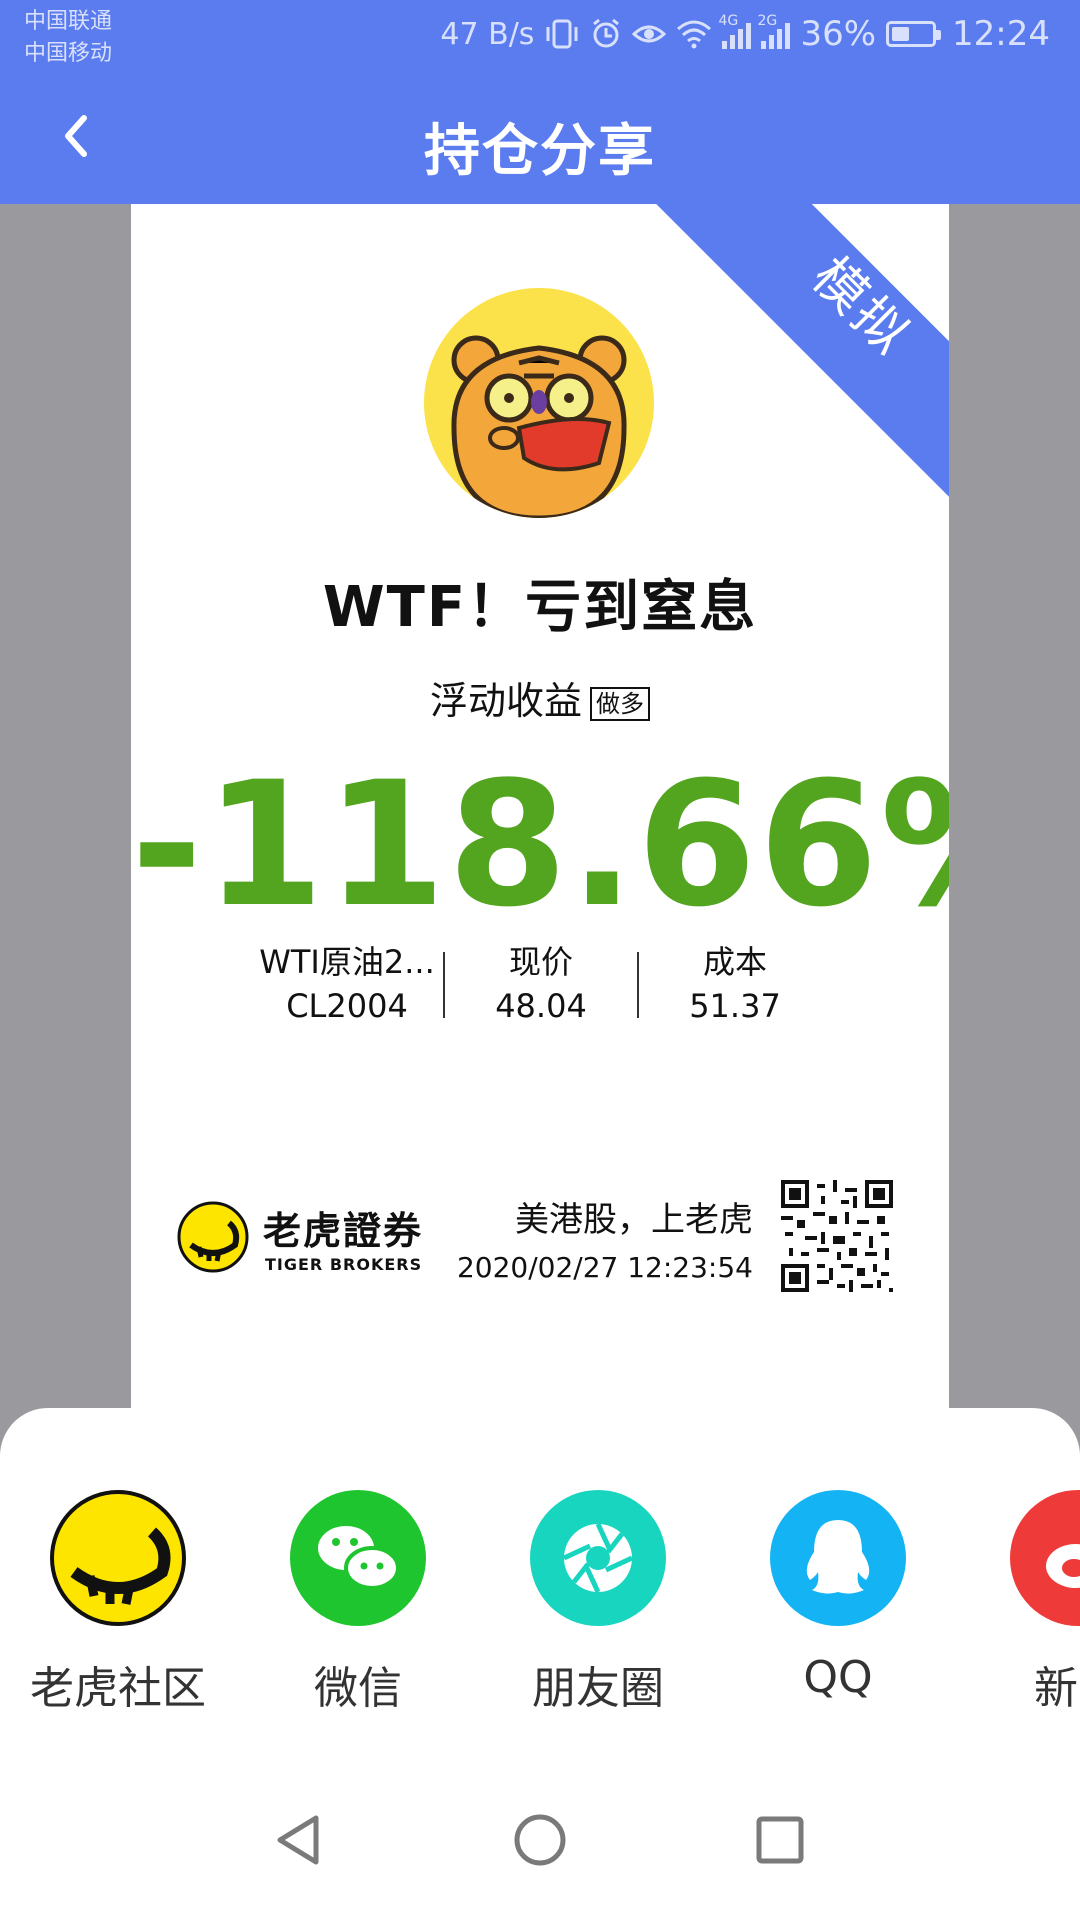 The image size is (1080, 1920). Describe the element at coordinates (358, 1688) in the screenshot. I see `share-label-wechat: 微信` at that location.